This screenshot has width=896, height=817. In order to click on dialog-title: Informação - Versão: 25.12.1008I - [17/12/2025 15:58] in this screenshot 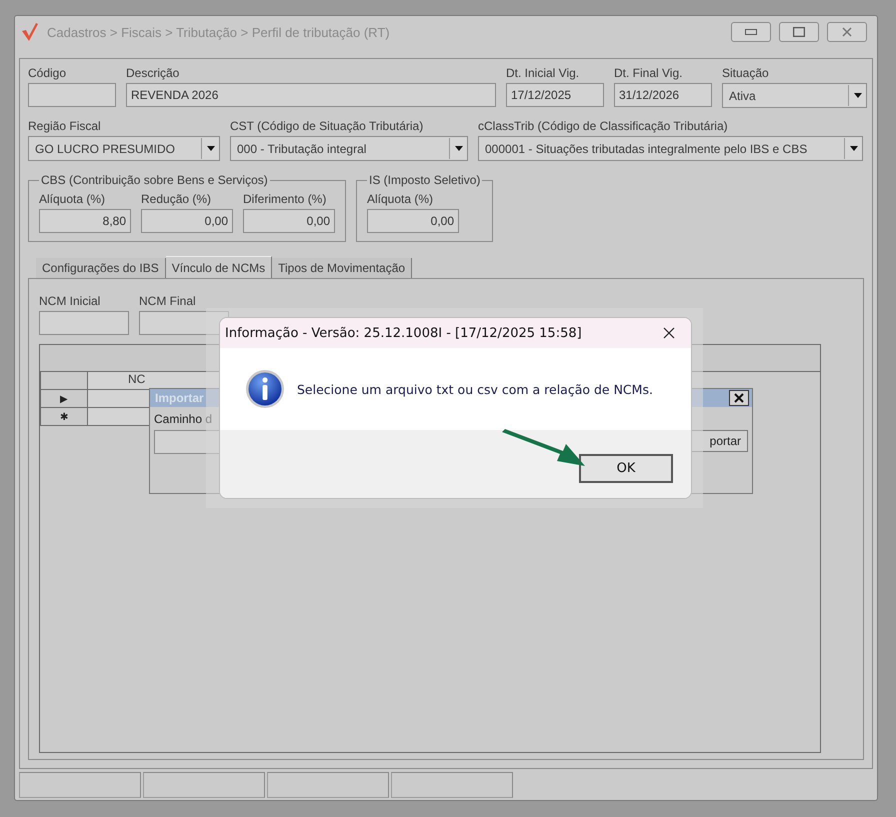, I will do `click(404, 333)`.